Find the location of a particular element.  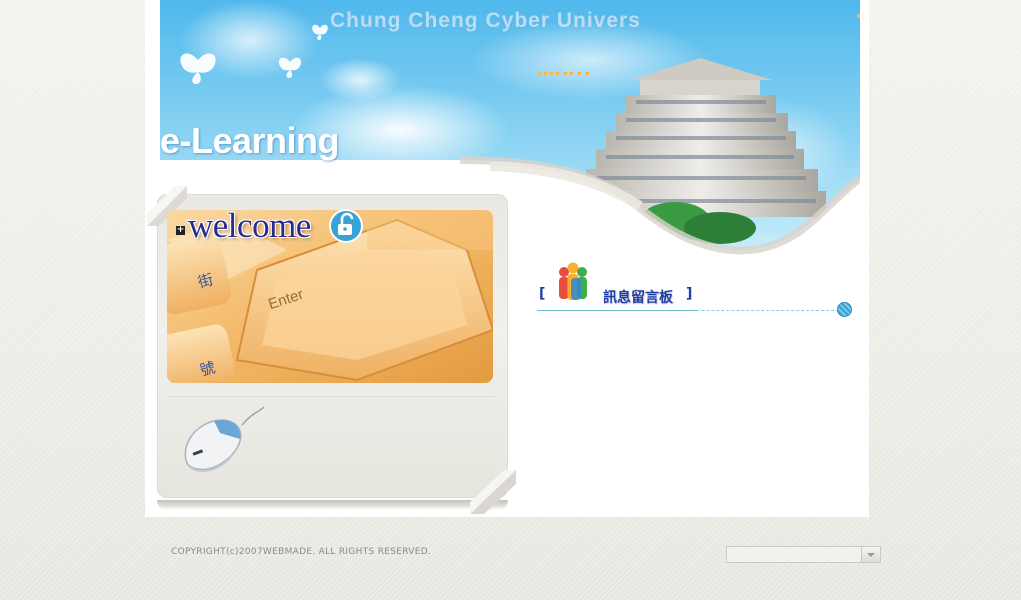

panel-corner-fold-bottom-right is located at coordinates (493, 492).